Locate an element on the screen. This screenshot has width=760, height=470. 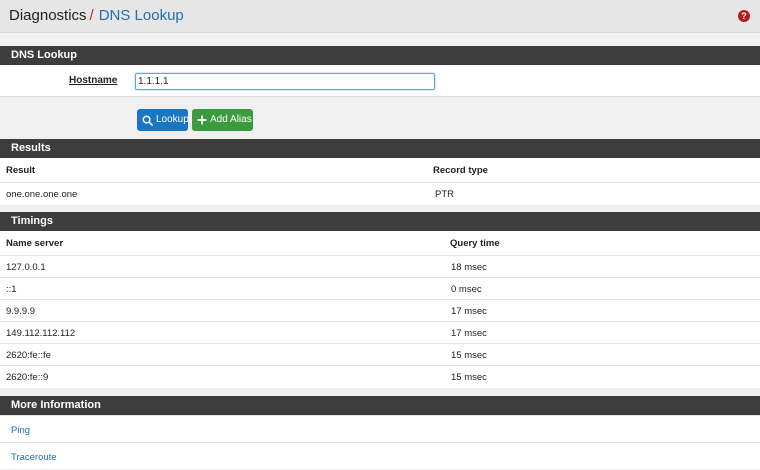
name-server: 2620:fe::fe is located at coordinates (28, 355).